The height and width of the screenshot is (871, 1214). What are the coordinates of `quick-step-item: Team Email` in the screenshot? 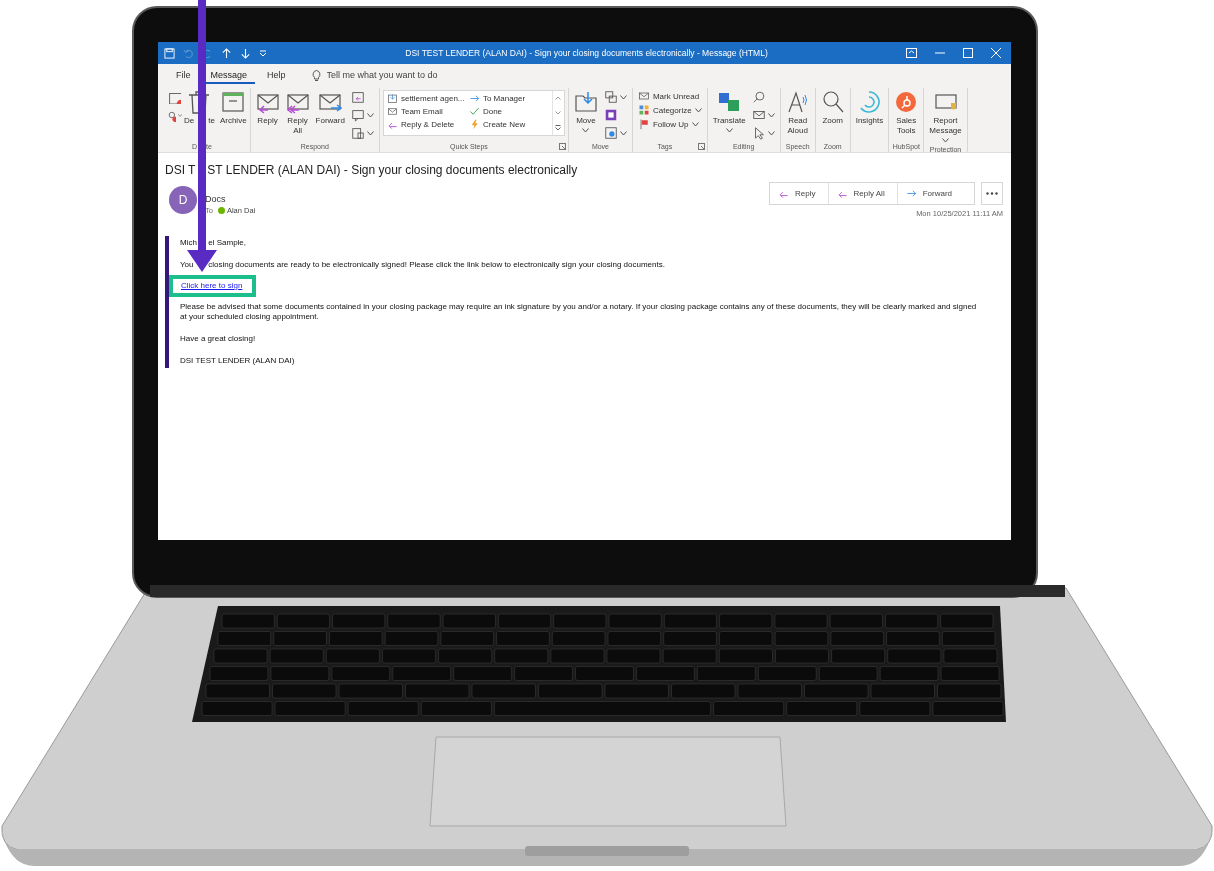 It's located at (426, 111).